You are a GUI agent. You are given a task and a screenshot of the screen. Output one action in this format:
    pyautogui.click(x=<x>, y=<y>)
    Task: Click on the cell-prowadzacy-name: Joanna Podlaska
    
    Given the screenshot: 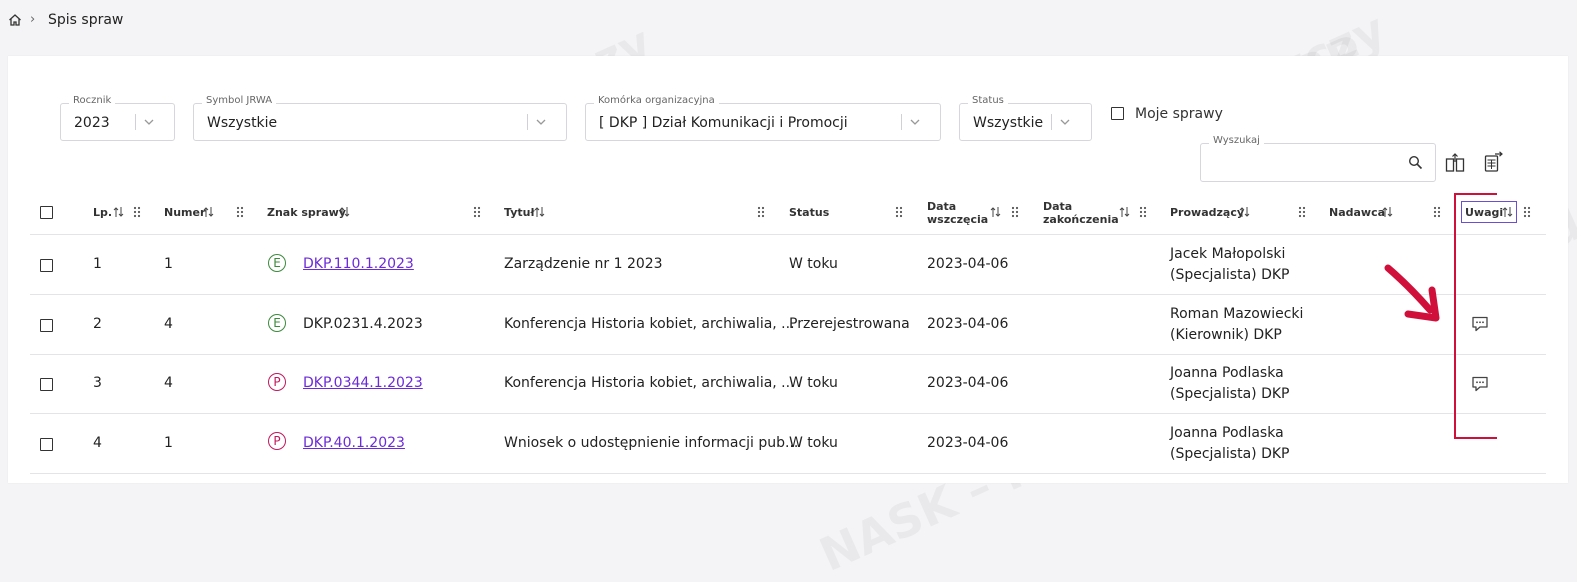 What is the action you would take?
    pyautogui.click(x=1227, y=433)
    